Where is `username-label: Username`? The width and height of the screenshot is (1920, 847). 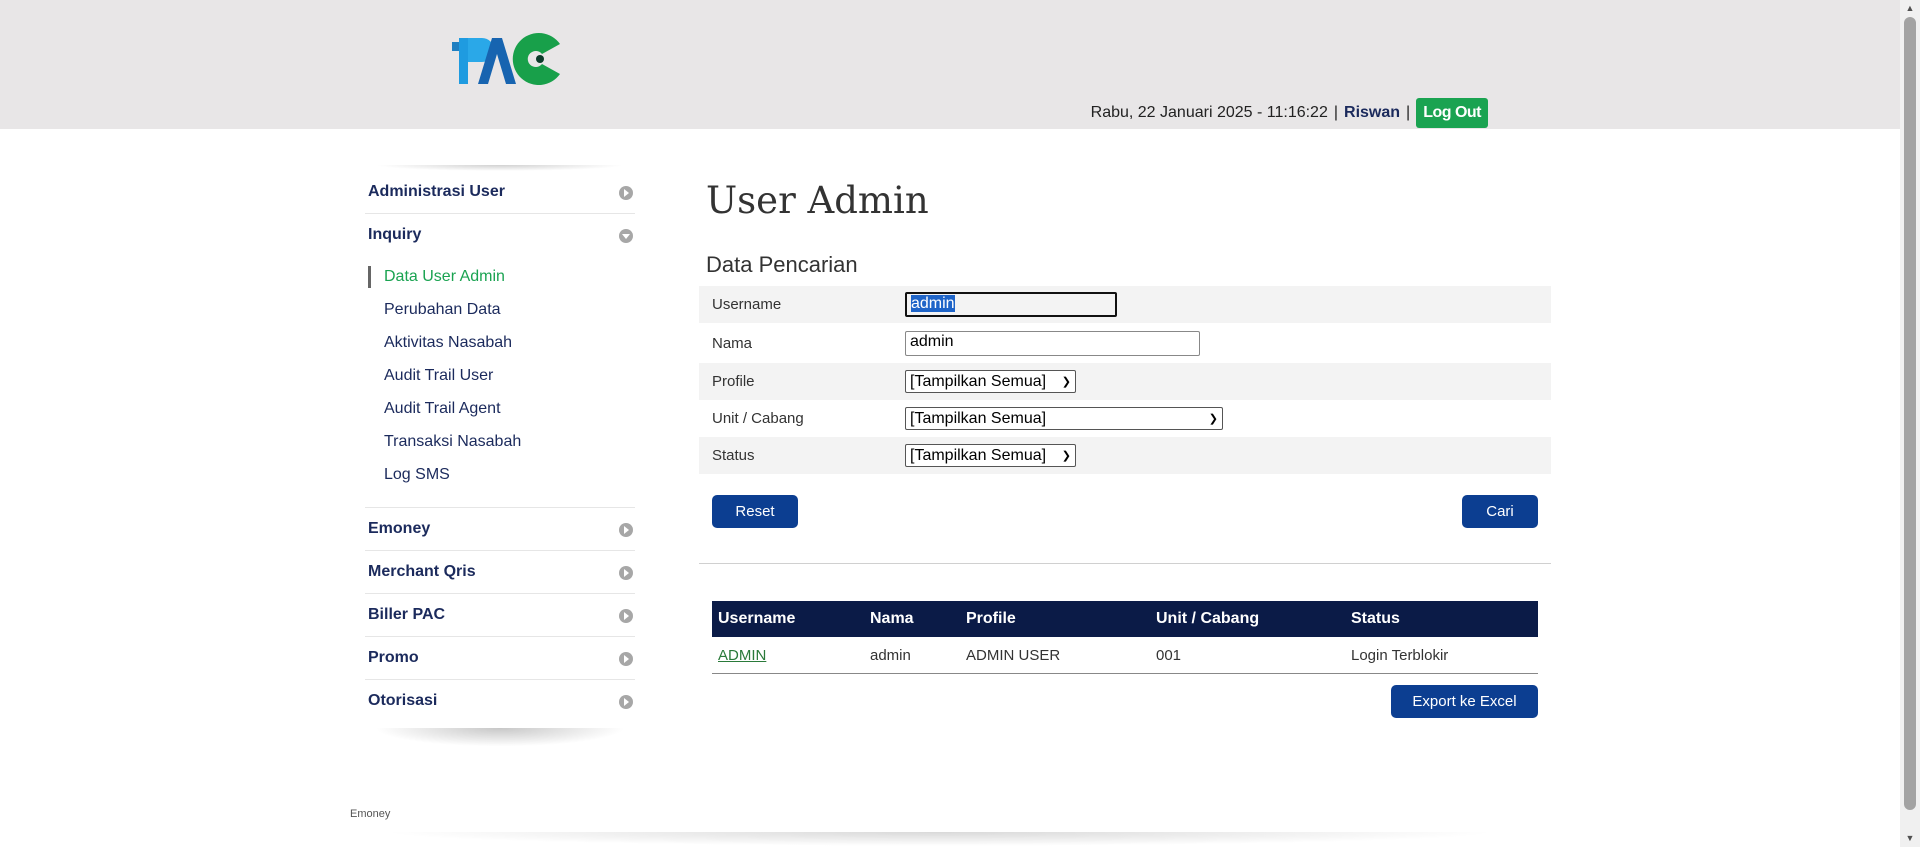 username-label: Username is located at coordinates (747, 304).